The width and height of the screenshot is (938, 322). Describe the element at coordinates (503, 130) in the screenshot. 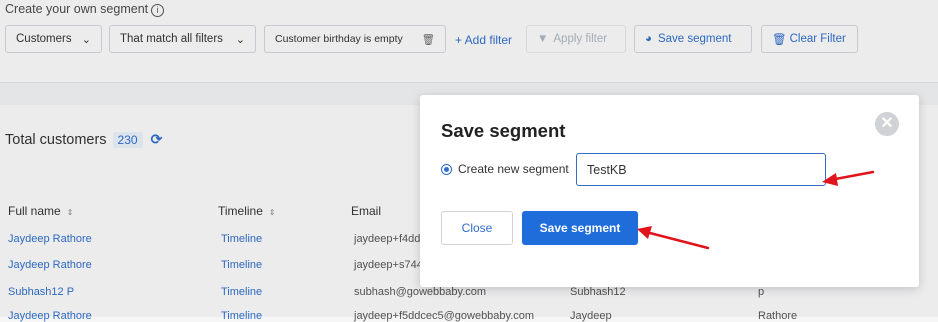

I see `modal-title: Save segment` at that location.